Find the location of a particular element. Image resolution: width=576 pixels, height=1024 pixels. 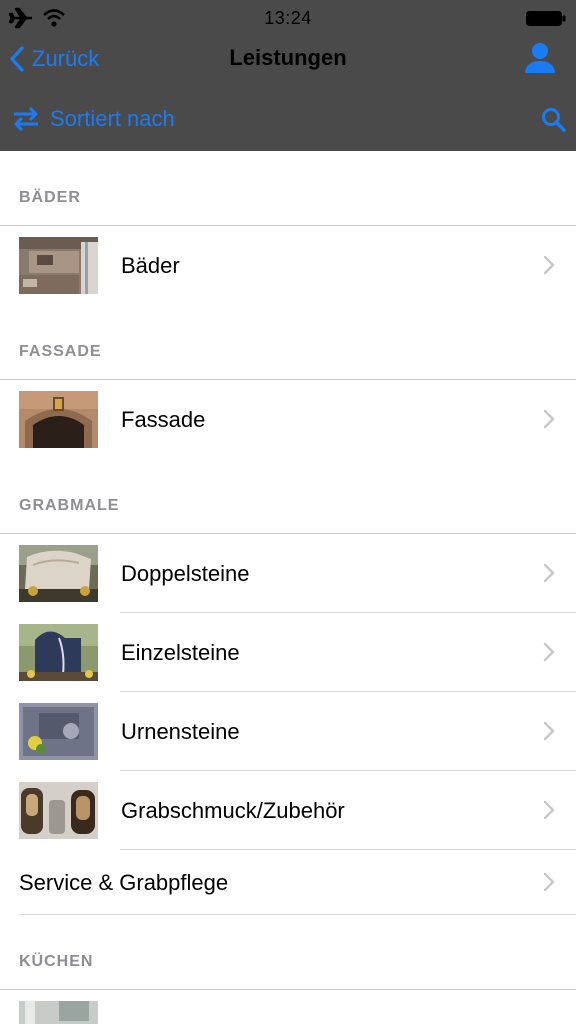

page-title: Leistungen is located at coordinates (288, 57).